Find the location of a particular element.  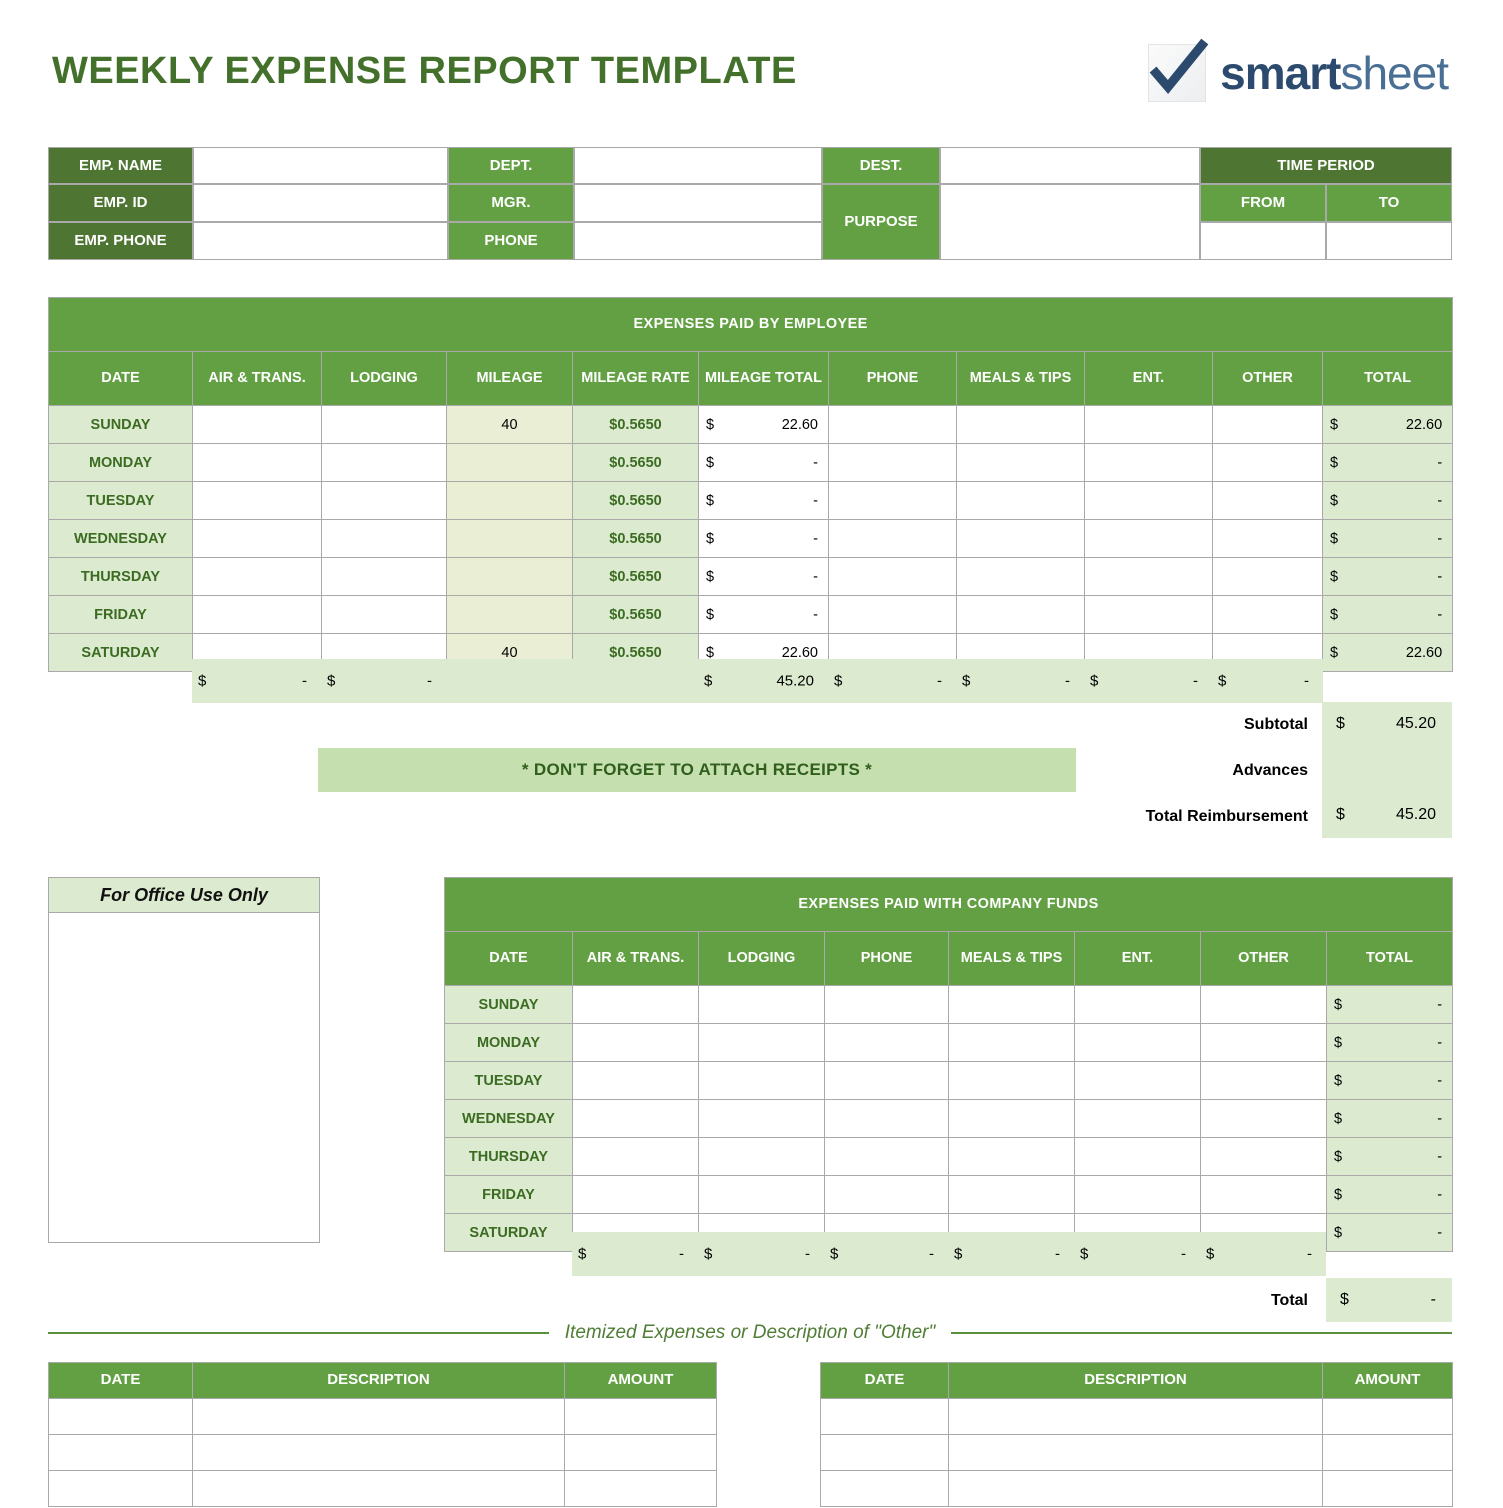

emp-name-input is located at coordinates (320, 165).